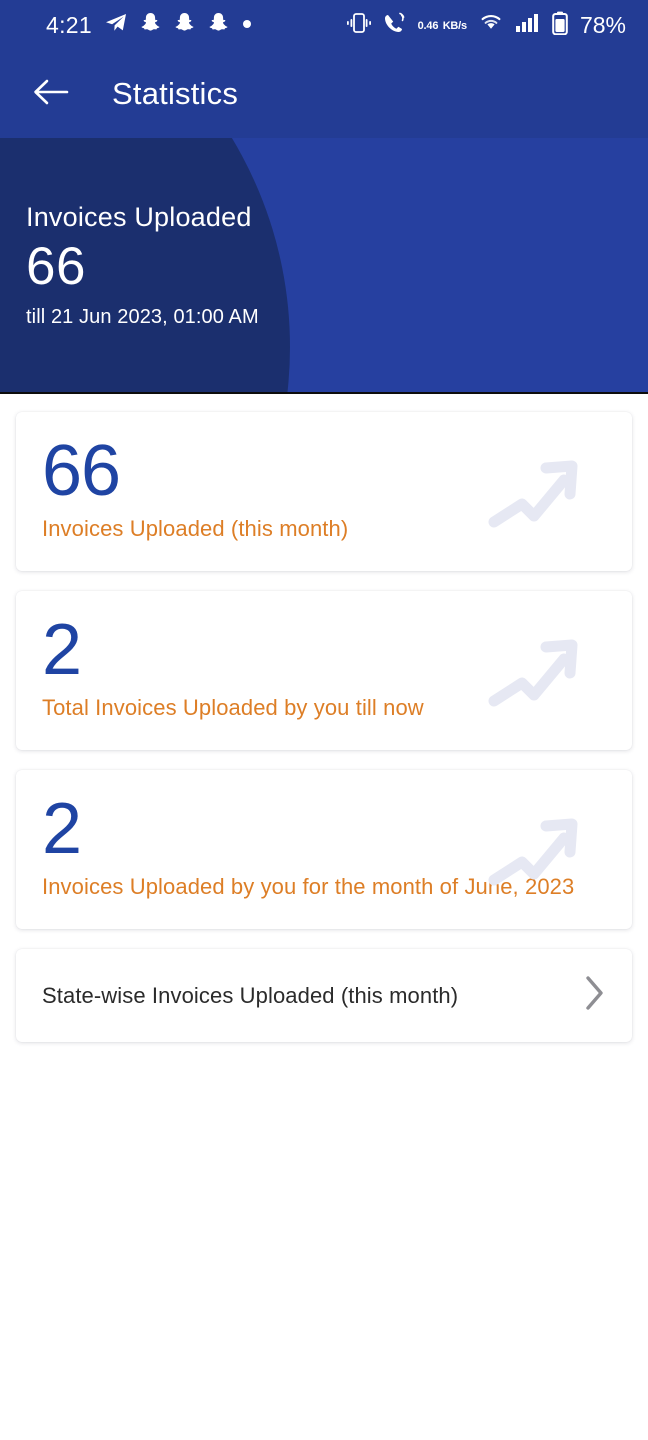 The height and width of the screenshot is (1440, 648). What do you see at coordinates (69, 24) in the screenshot?
I see `status-bar-clock: 4:21` at bounding box center [69, 24].